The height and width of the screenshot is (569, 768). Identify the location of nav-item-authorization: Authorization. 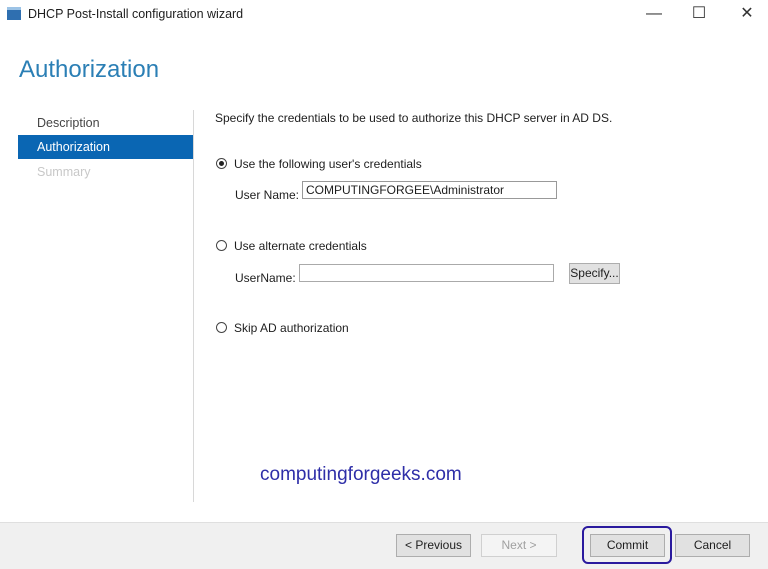
(105, 147).